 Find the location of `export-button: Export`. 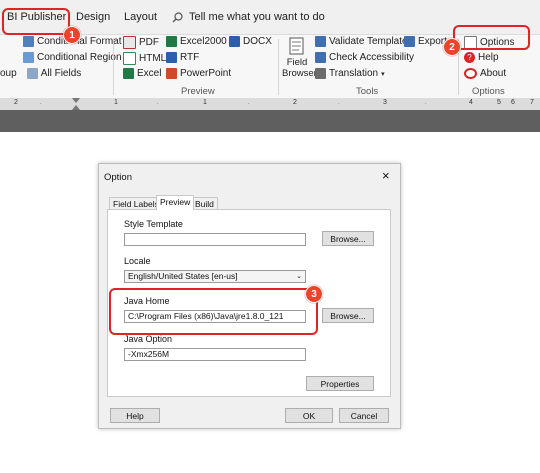

export-button: Export is located at coordinates (425, 41).